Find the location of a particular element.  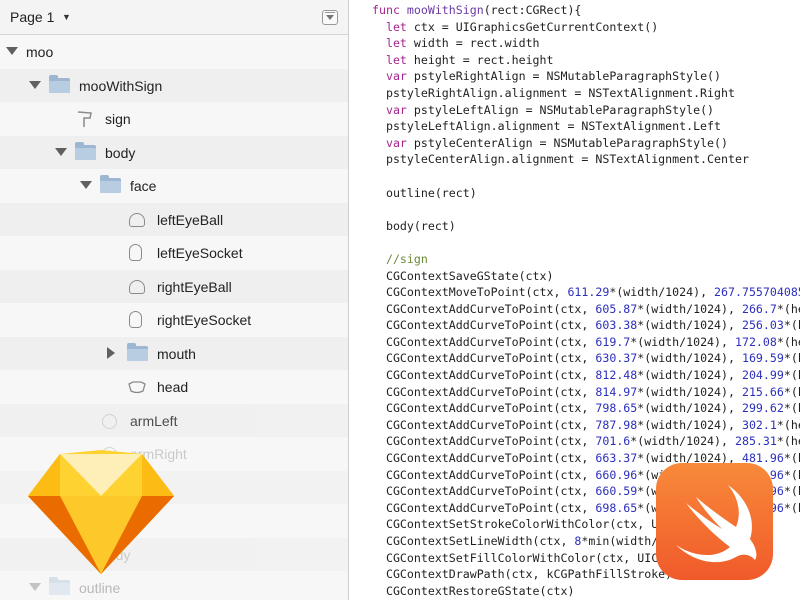

code-token: height = rect.height is located at coordinates (483, 59).